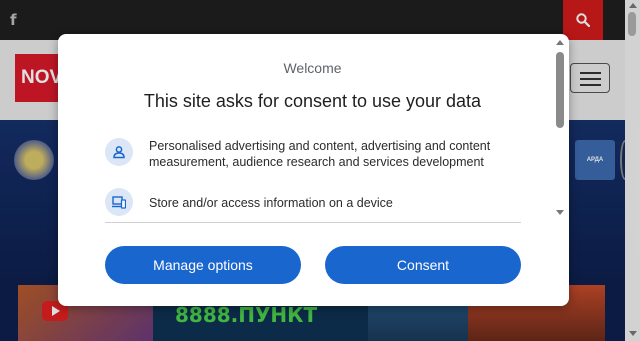 The height and width of the screenshot is (341, 640). Describe the element at coordinates (560, 42) in the screenshot. I see `scroll-up-icon` at that location.